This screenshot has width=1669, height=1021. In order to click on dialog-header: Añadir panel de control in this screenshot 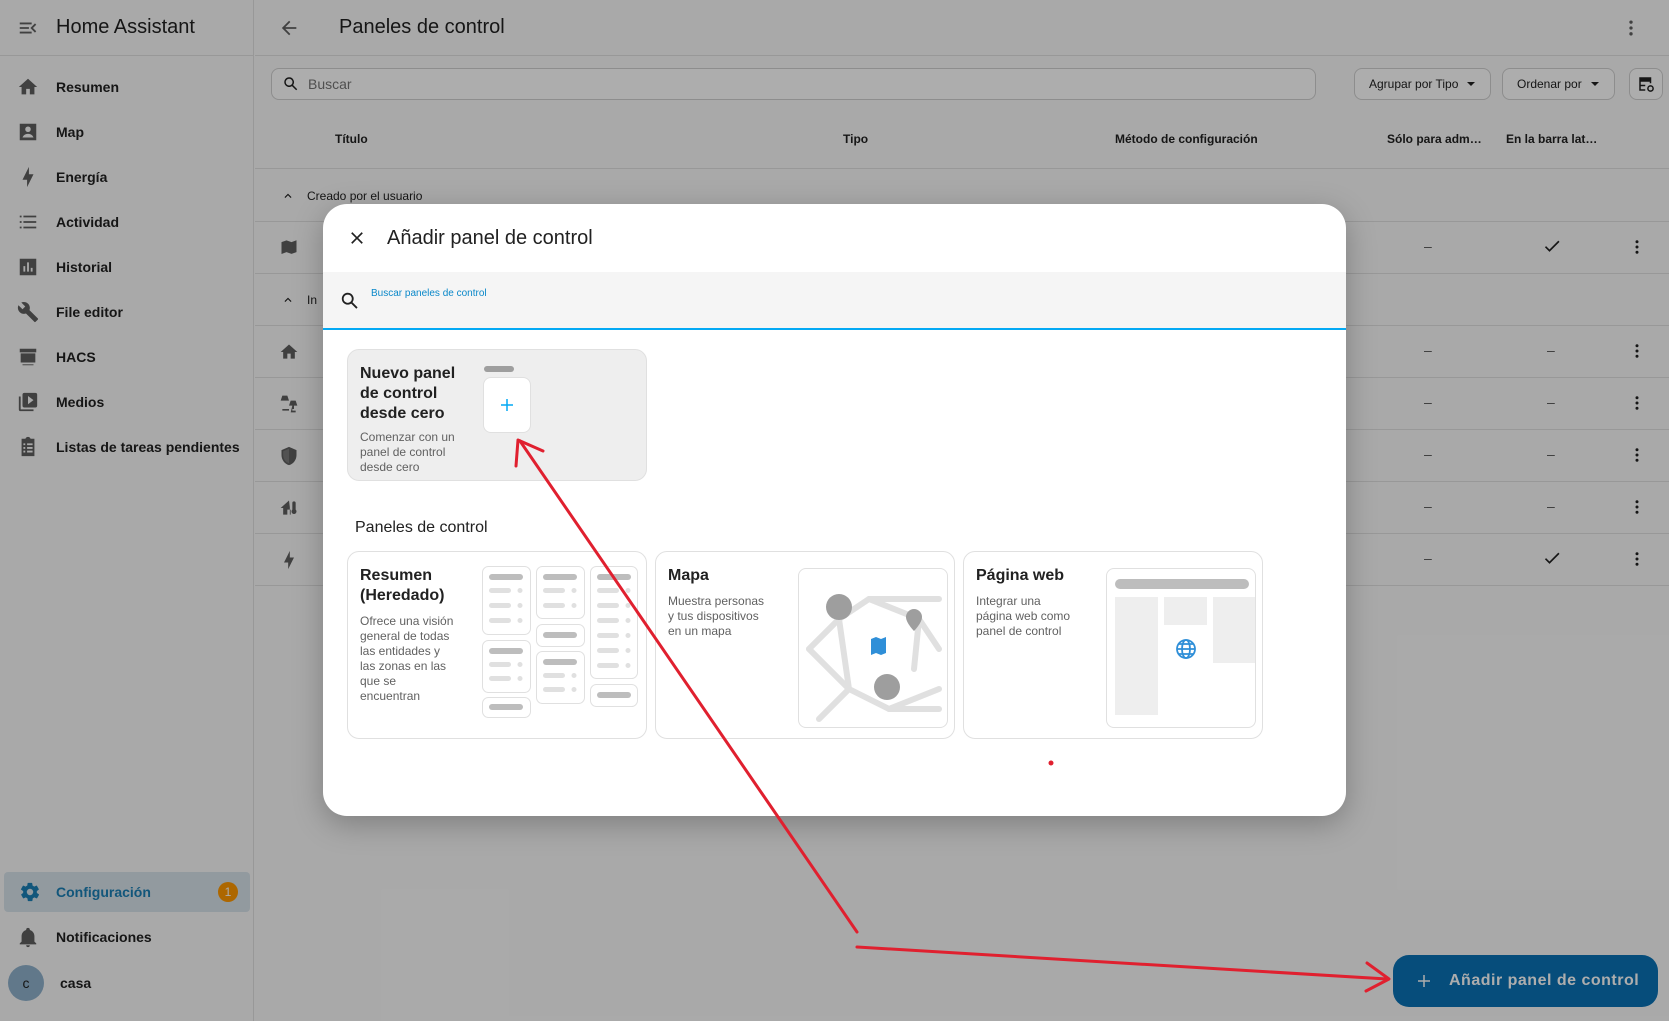, I will do `click(834, 238)`.